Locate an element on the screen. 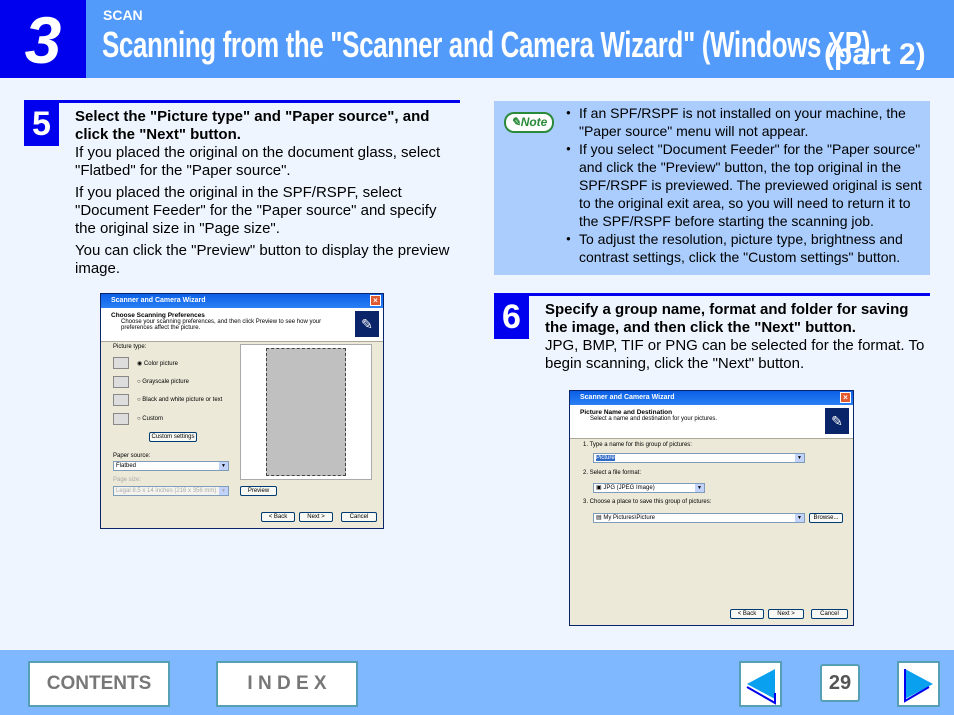 The height and width of the screenshot is (715, 954). preview-area is located at coordinates (306, 412).